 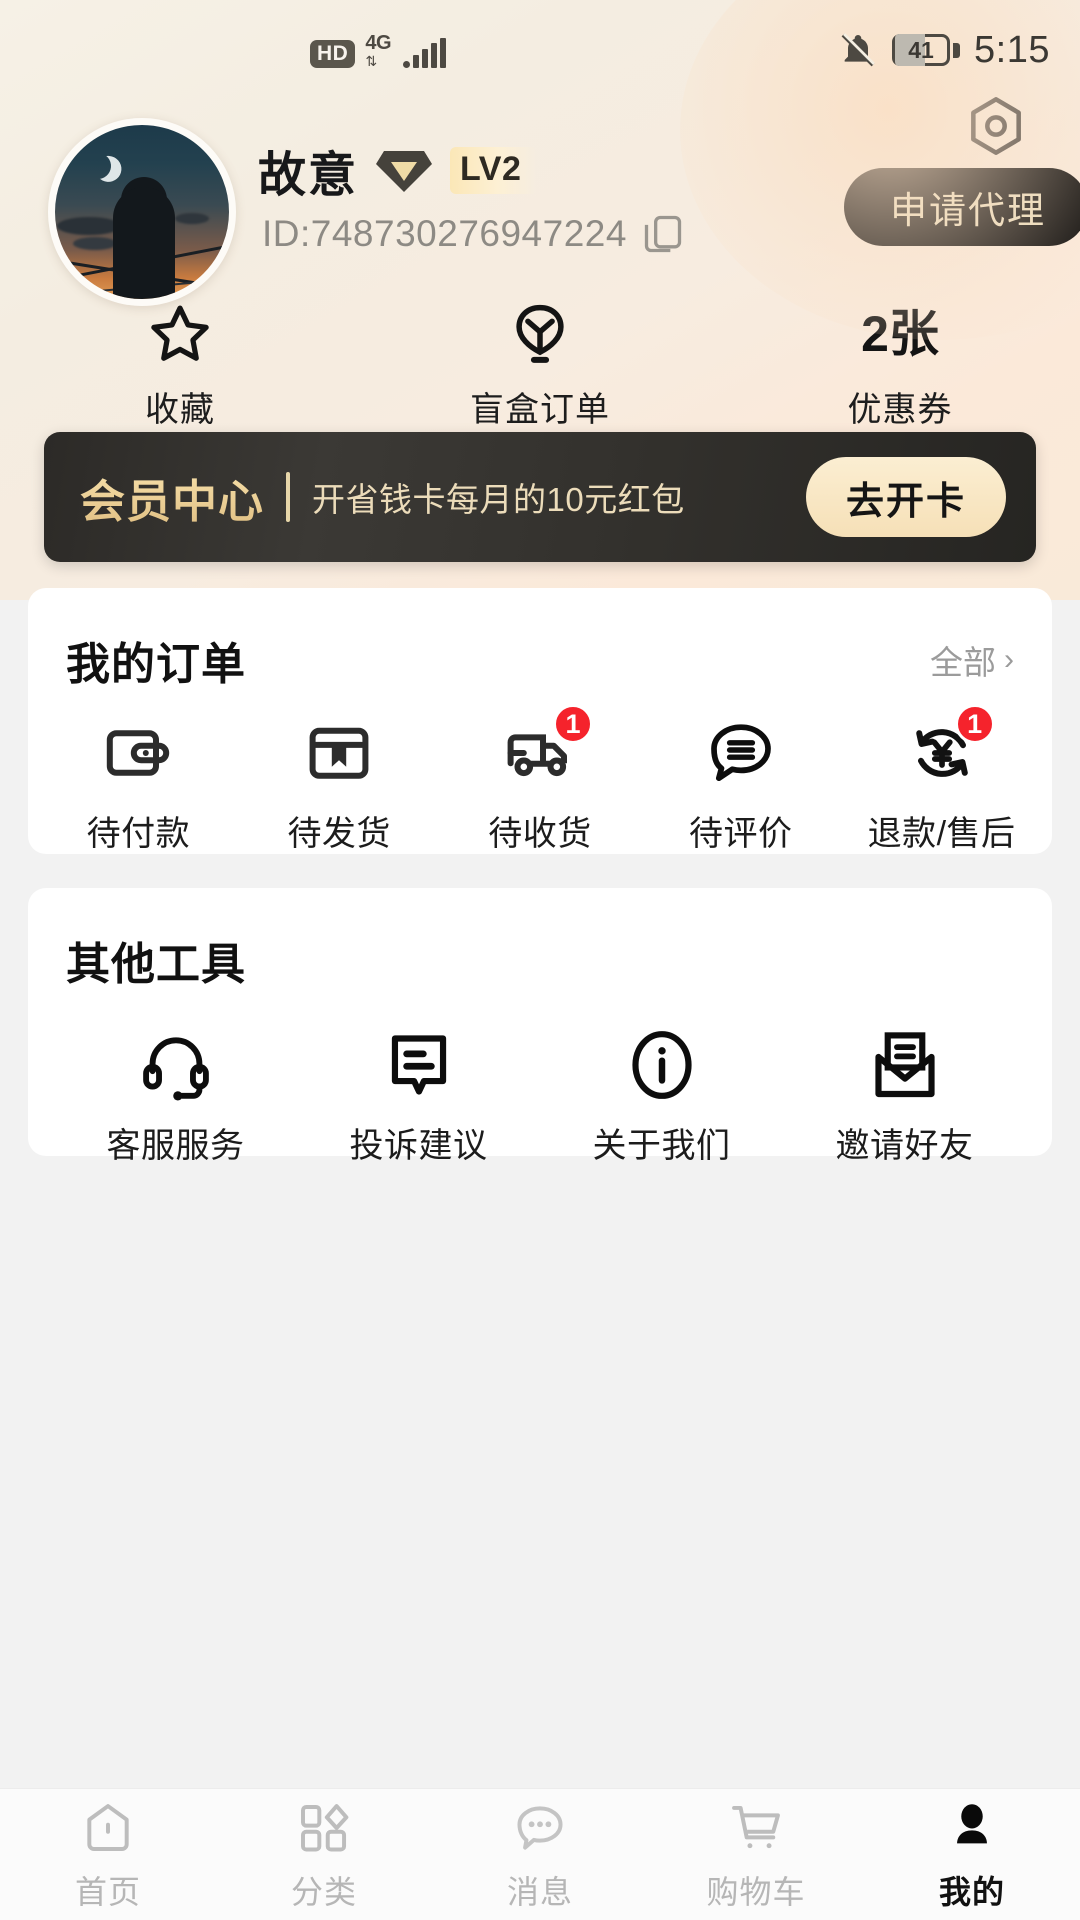 I want to click on tab-label: 分类, so click(x=323, y=1891).